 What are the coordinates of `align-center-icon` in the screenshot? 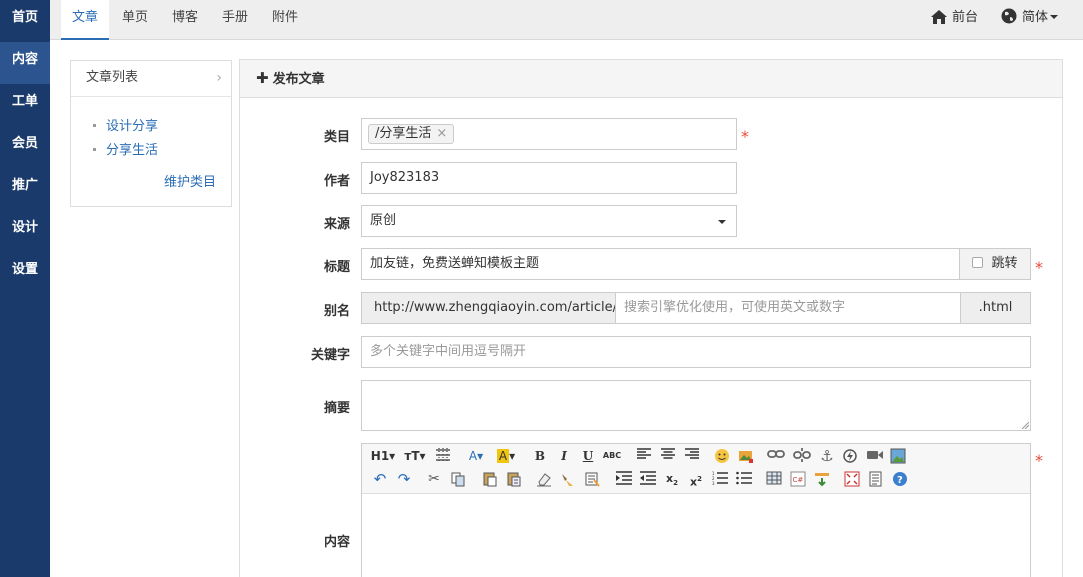 It's located at (668, 456).